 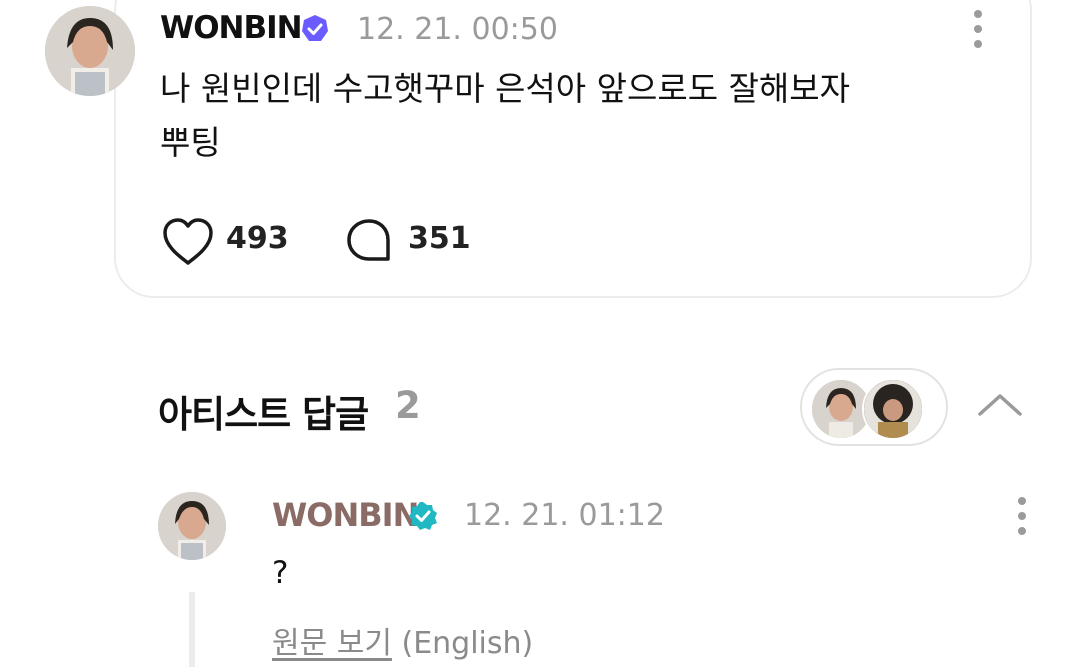 I want to click on reply-author-name: WONBIN, so click(x=345, y=515).